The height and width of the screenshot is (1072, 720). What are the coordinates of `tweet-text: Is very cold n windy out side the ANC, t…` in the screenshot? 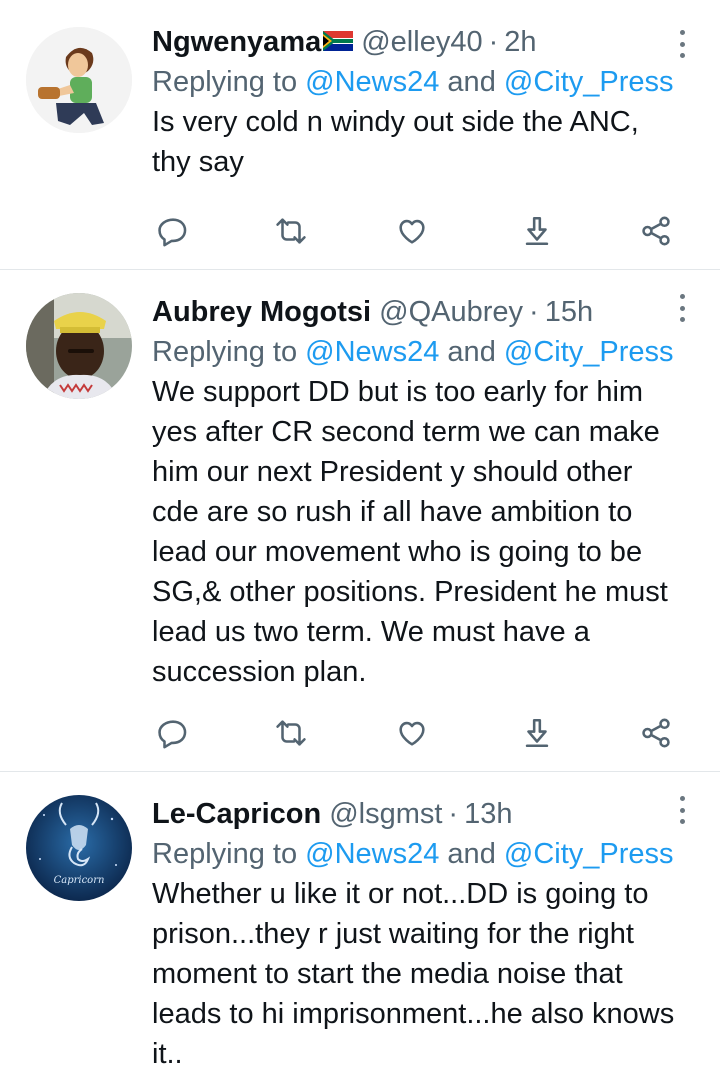 It's located at (395, 142).